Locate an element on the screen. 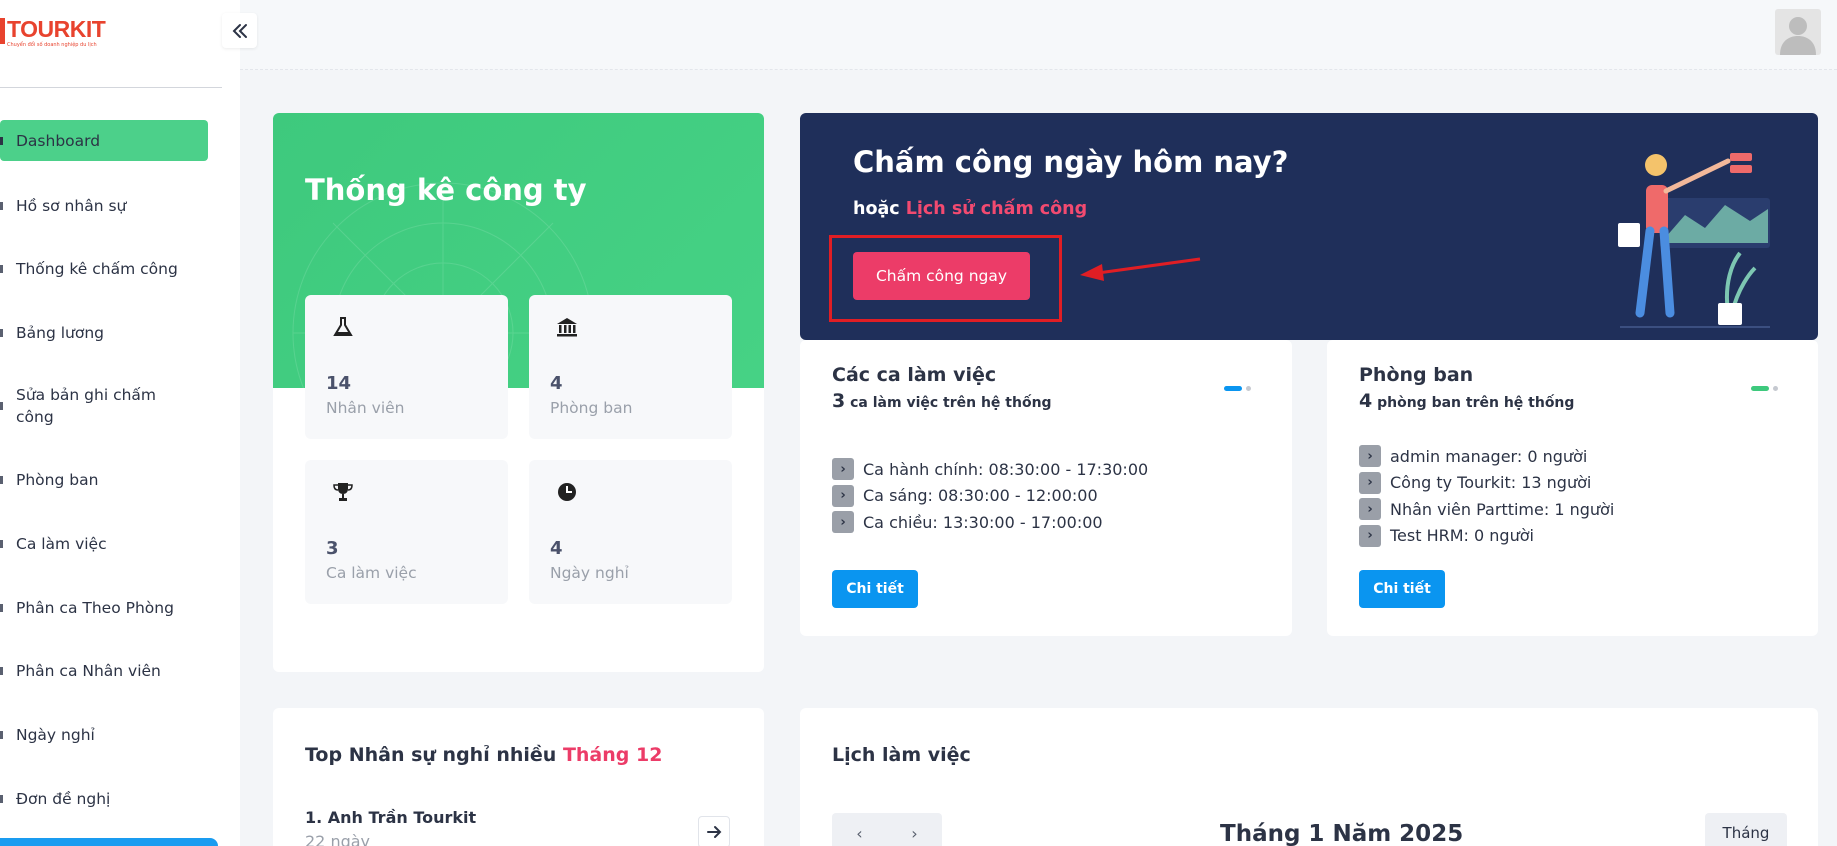 Image resolution: width=1837 pixels, height=846 pixels. shifts-count-suffix: ca làm việc trên hệ thống is located at coordinates (951, 403).